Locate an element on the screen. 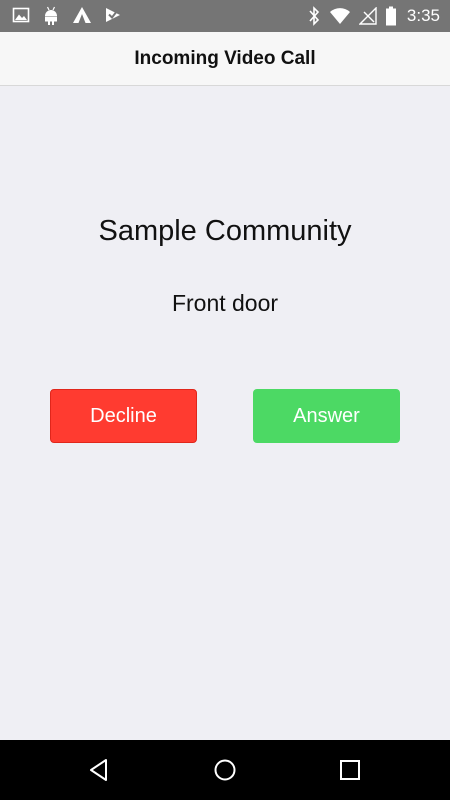 The height and width of the screenshot is (800, 450). status-clock: 3:35 is located at coordinates (423, 15).